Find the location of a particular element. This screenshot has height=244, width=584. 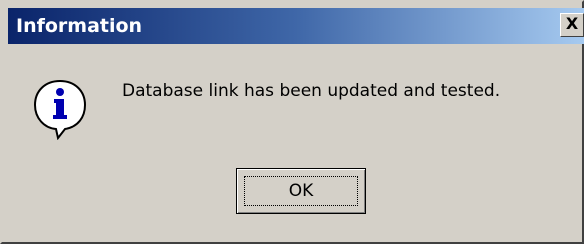

ok-button: OK is located at coordinates (301, 191).